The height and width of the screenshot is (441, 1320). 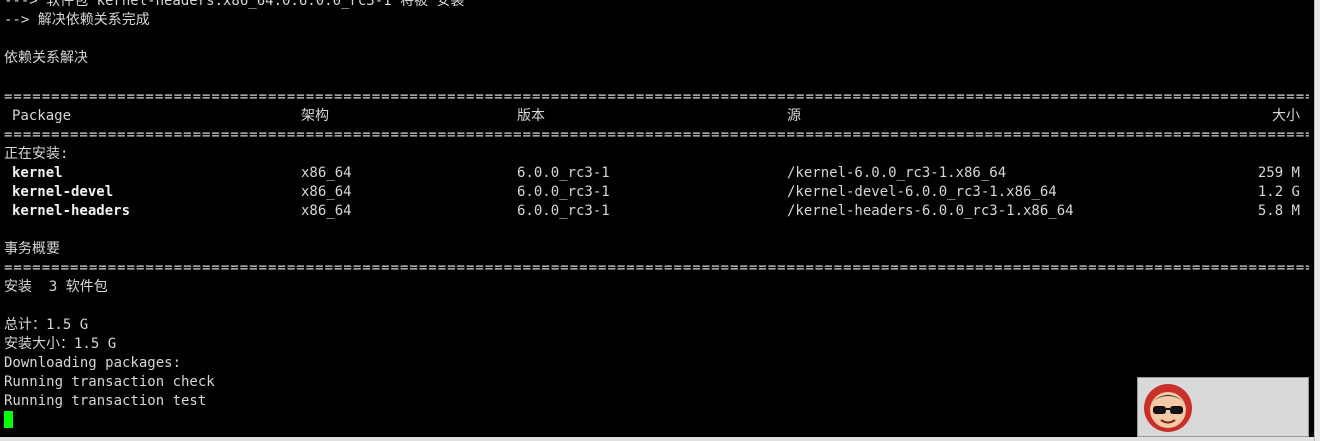 I want to click on output-line-downloading: Downloading packages:, so click(x=93, y=363).